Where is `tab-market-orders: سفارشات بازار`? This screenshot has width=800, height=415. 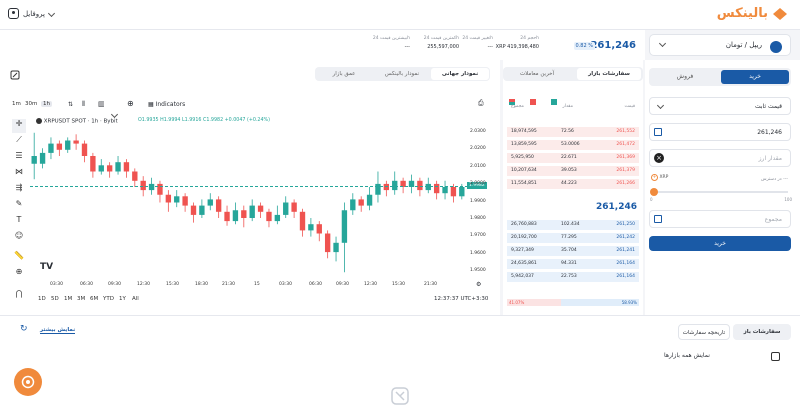 tab-market-orders: سفارشات بازار is located at coordinates (609, 74).